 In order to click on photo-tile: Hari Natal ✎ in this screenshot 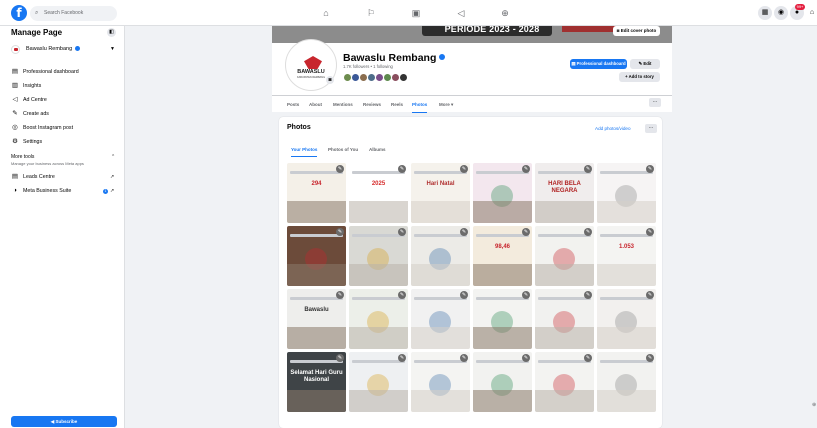, I will do `click(440, 193)`.